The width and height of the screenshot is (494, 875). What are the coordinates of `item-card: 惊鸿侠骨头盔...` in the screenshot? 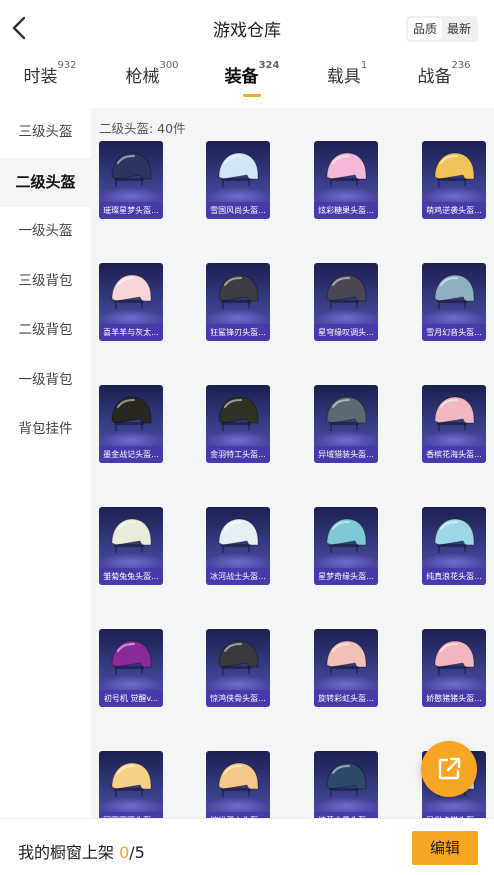 It's located at (238, 668).